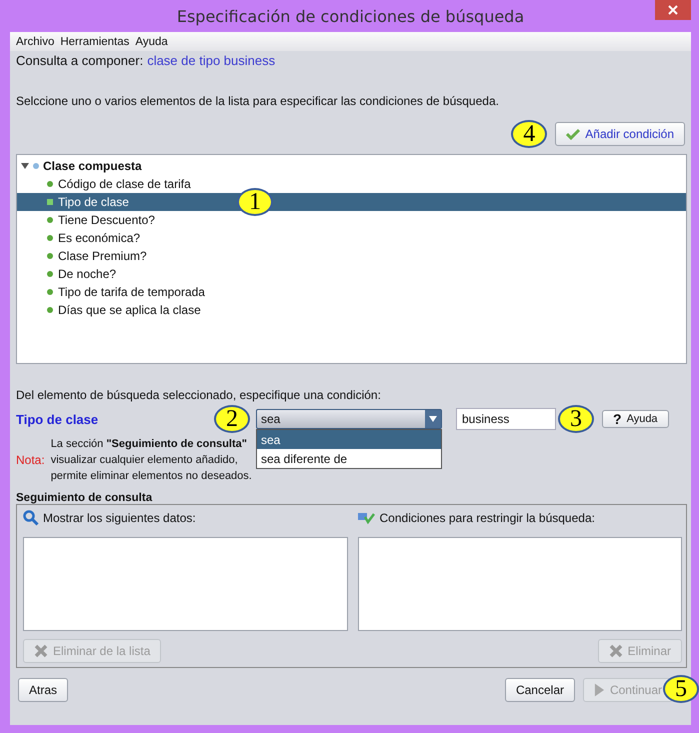 The image size is (699, 733). Describe the element at coordinates (367, 517) in the screenshot. I see `filter-icon` at that location.